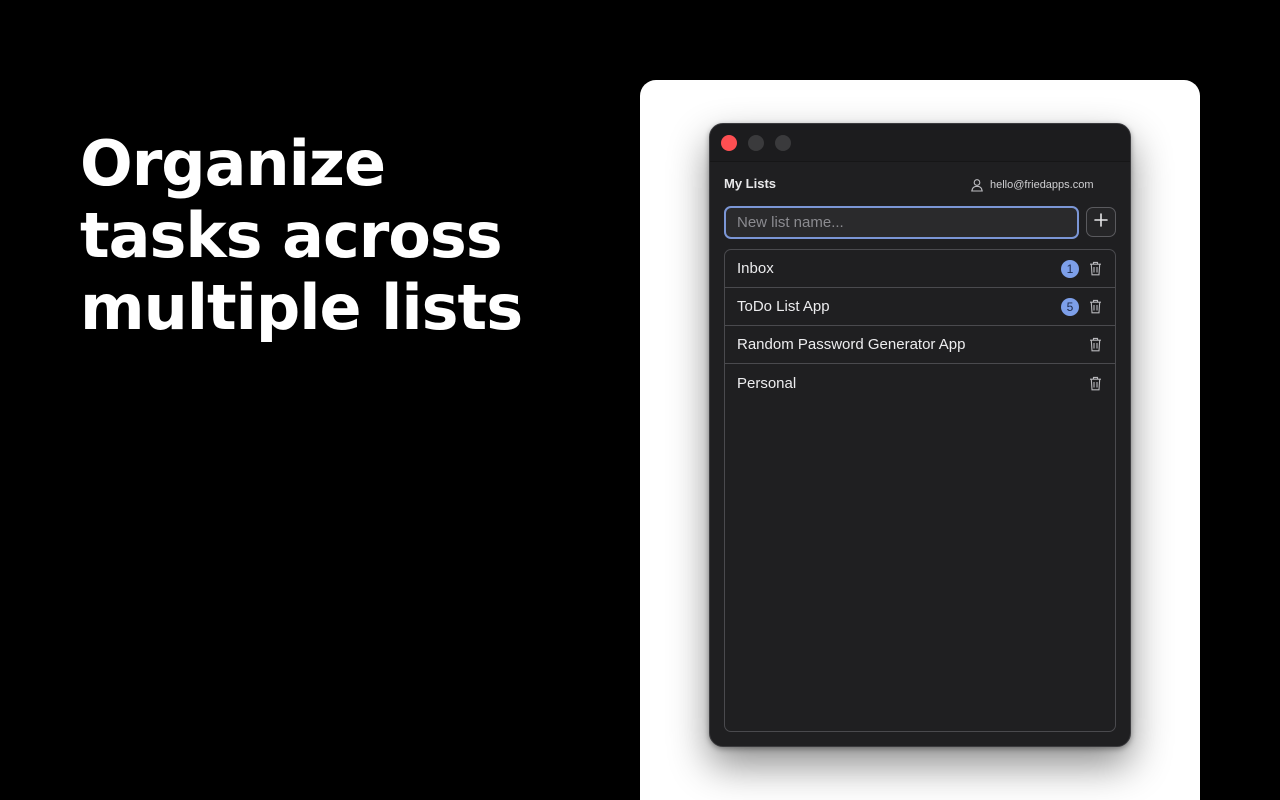 This screenshot has width=1280, height=800. What do you see at coordinates (291, 235) in the screenshot?
I see `headline-line-2: tasks across` at bounding box center [291, 235].